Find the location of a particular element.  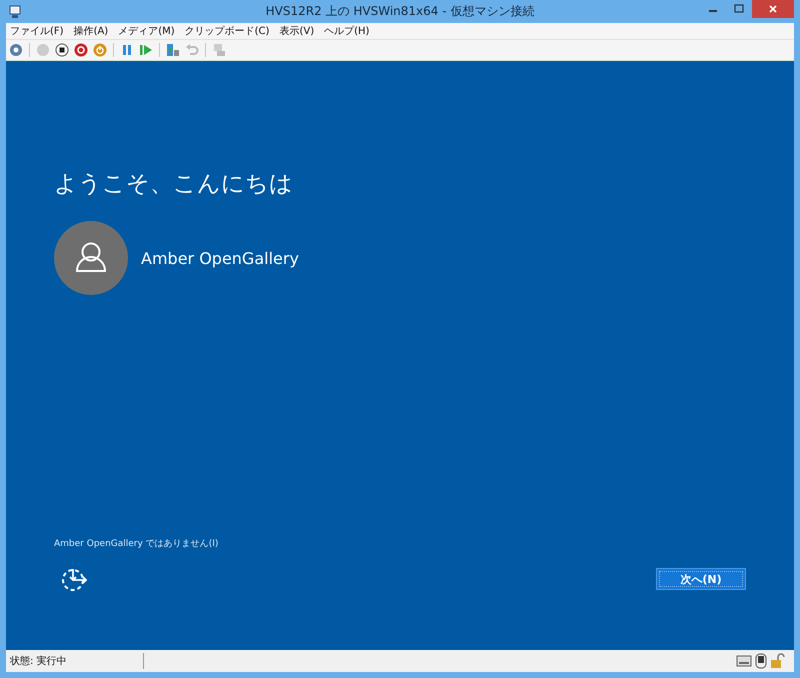

close-button is located at coordinates (773, 9).